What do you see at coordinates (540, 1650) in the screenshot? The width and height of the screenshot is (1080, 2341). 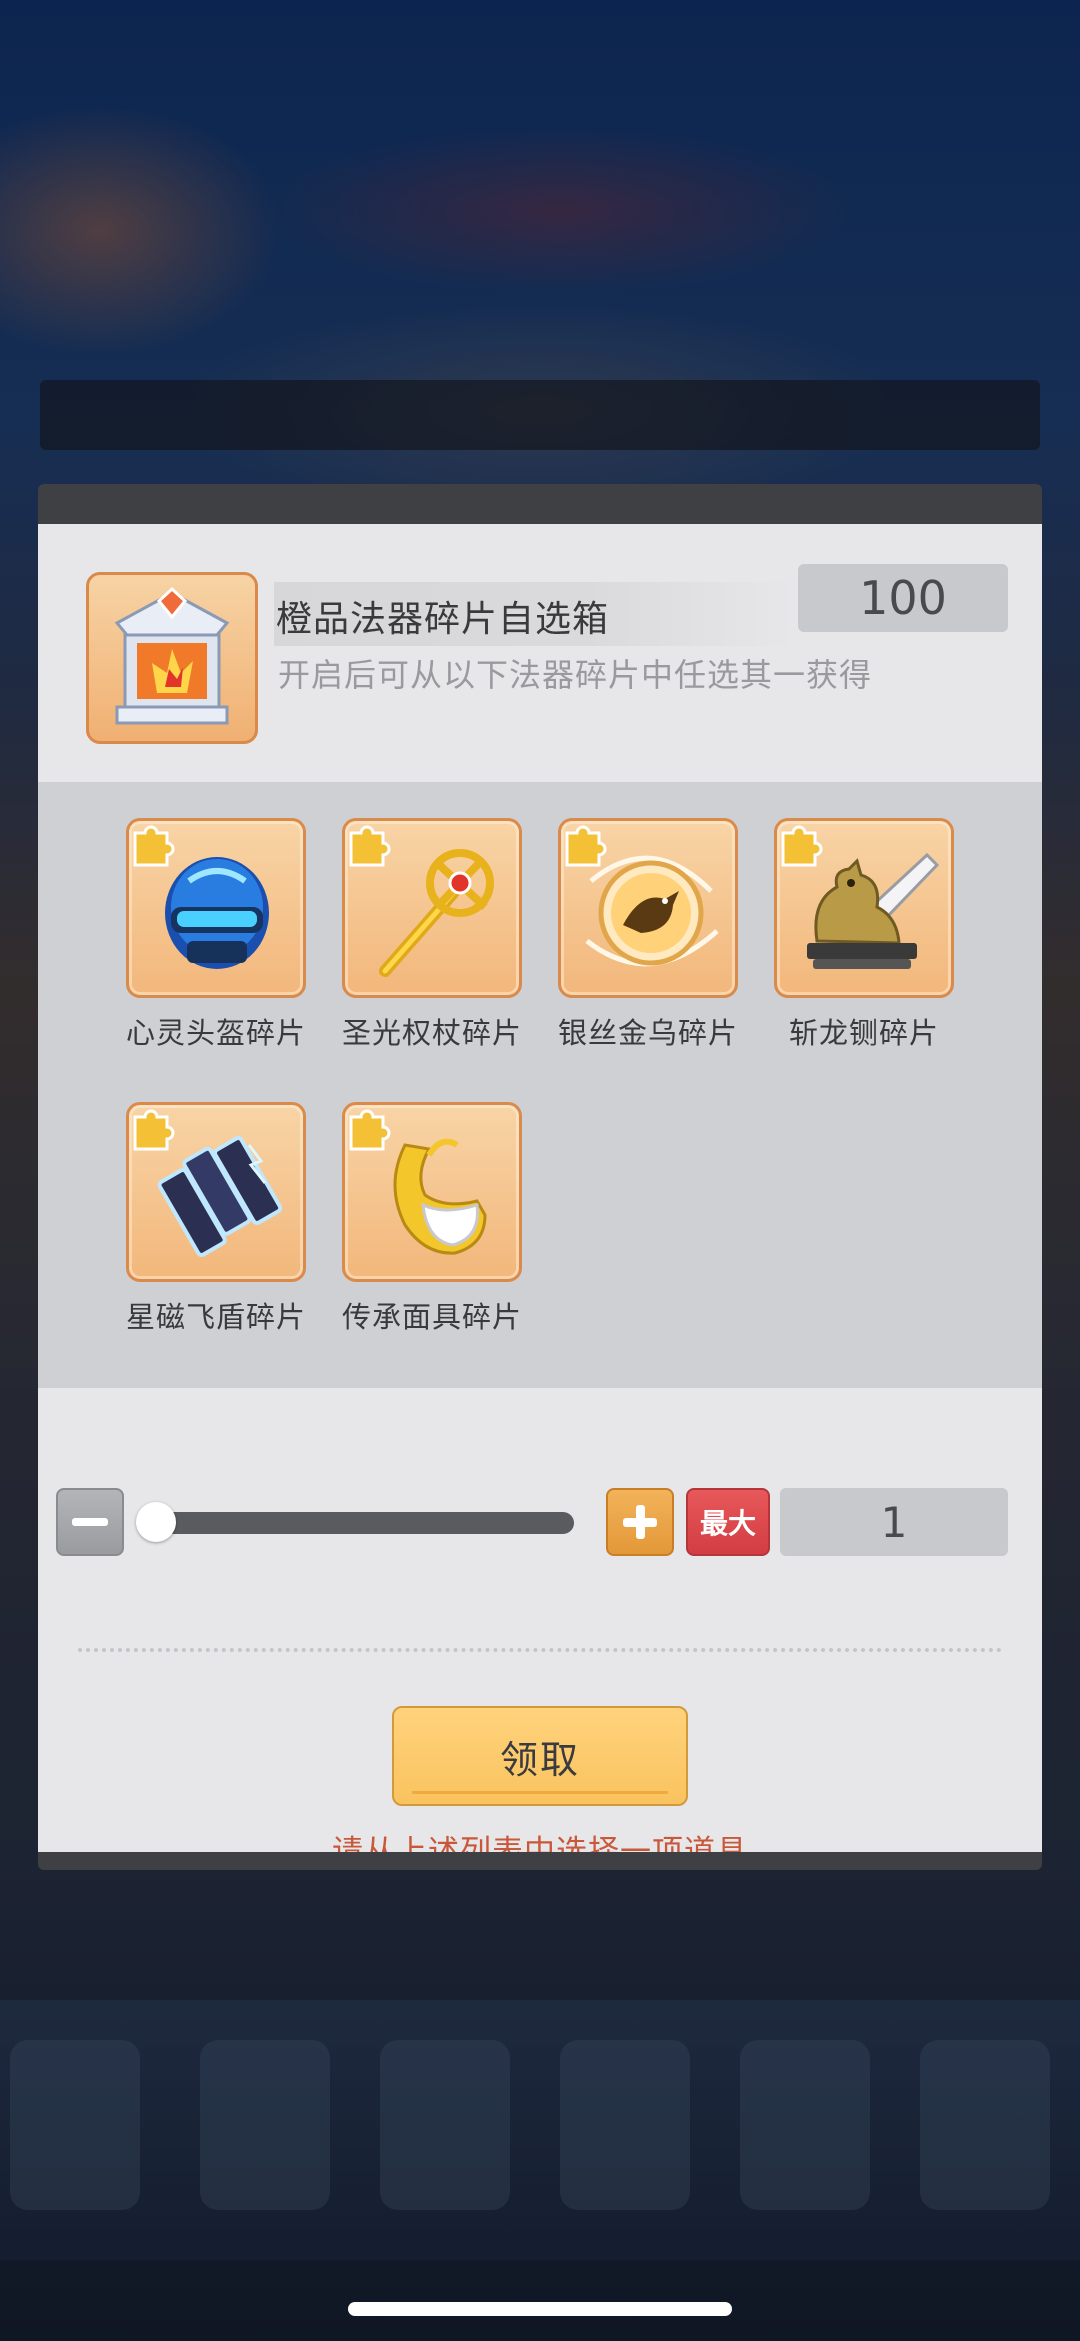 I see `dotted-divider` at bounding box center [540, 1650].